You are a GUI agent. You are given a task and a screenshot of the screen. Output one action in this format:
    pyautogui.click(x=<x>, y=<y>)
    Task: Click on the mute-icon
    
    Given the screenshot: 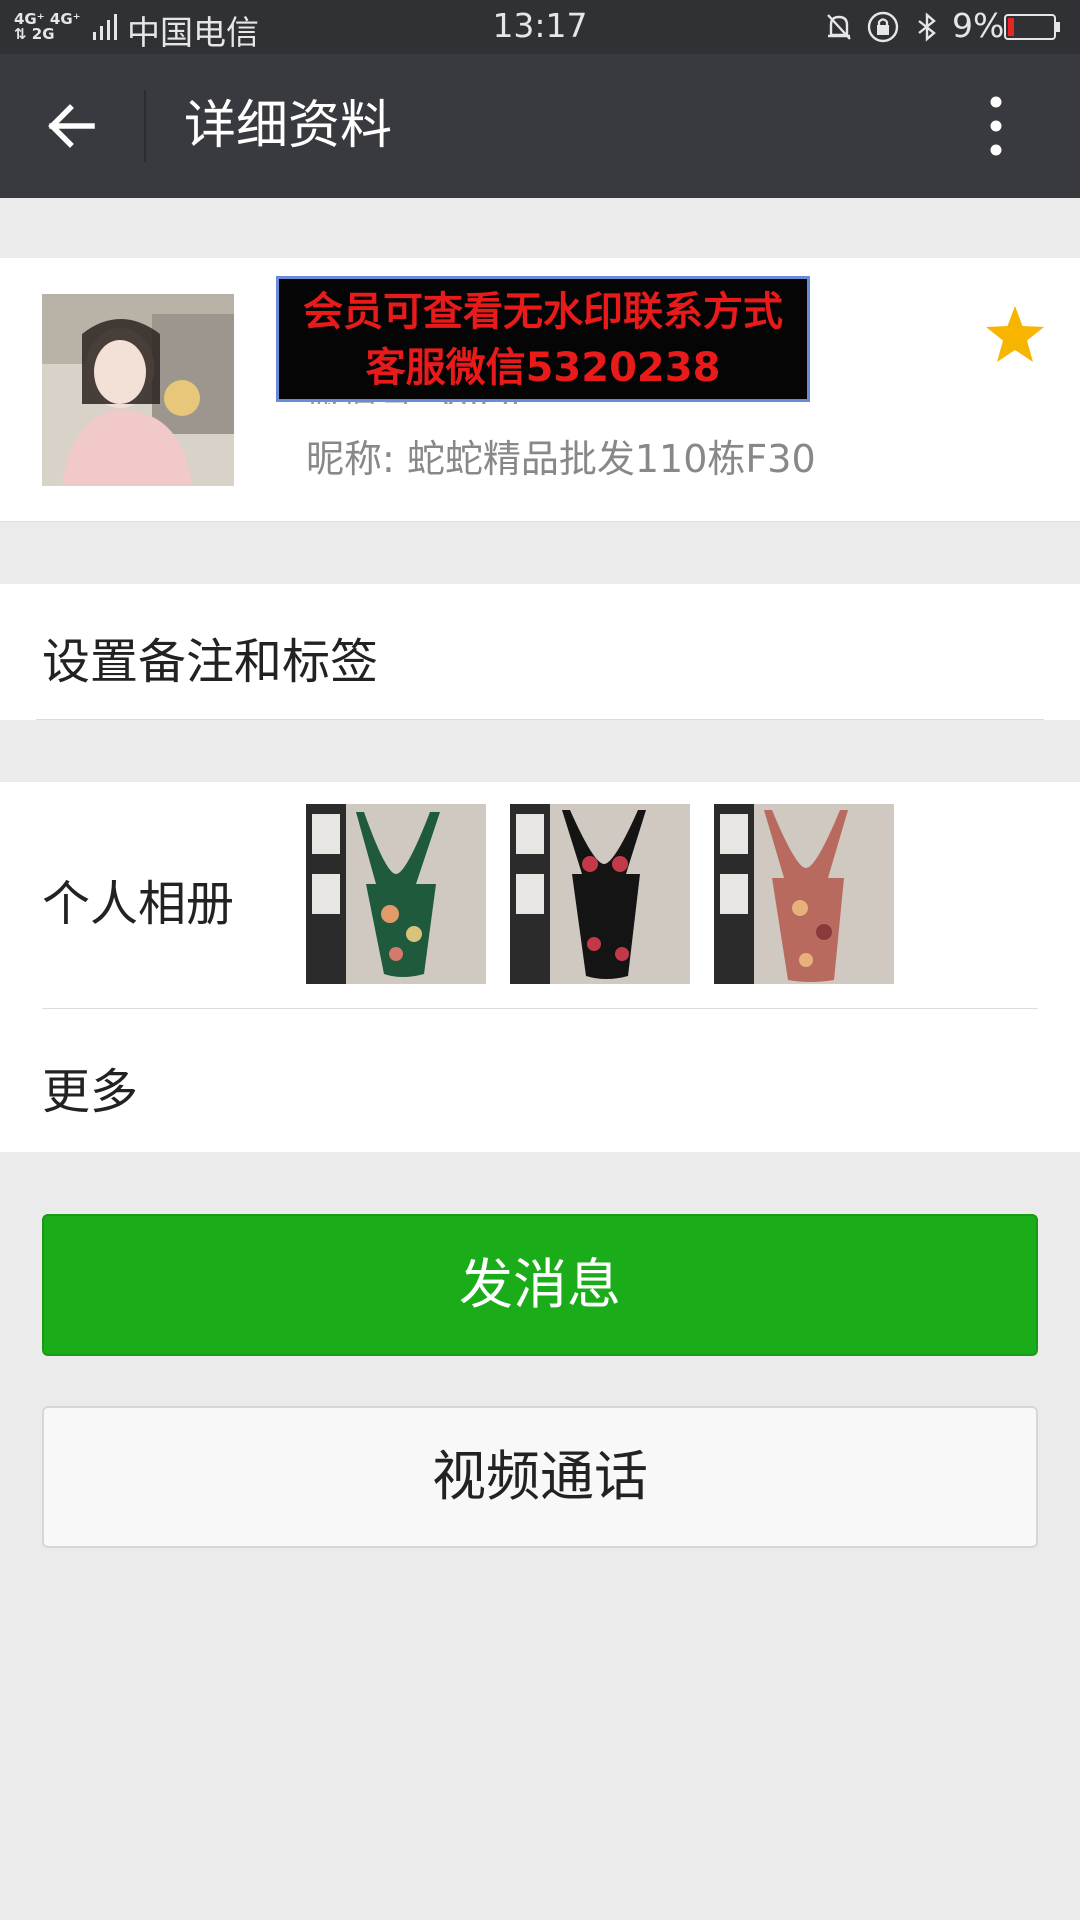 What is the action you would take?
    pyautogui.click(x=839, y=27)
    